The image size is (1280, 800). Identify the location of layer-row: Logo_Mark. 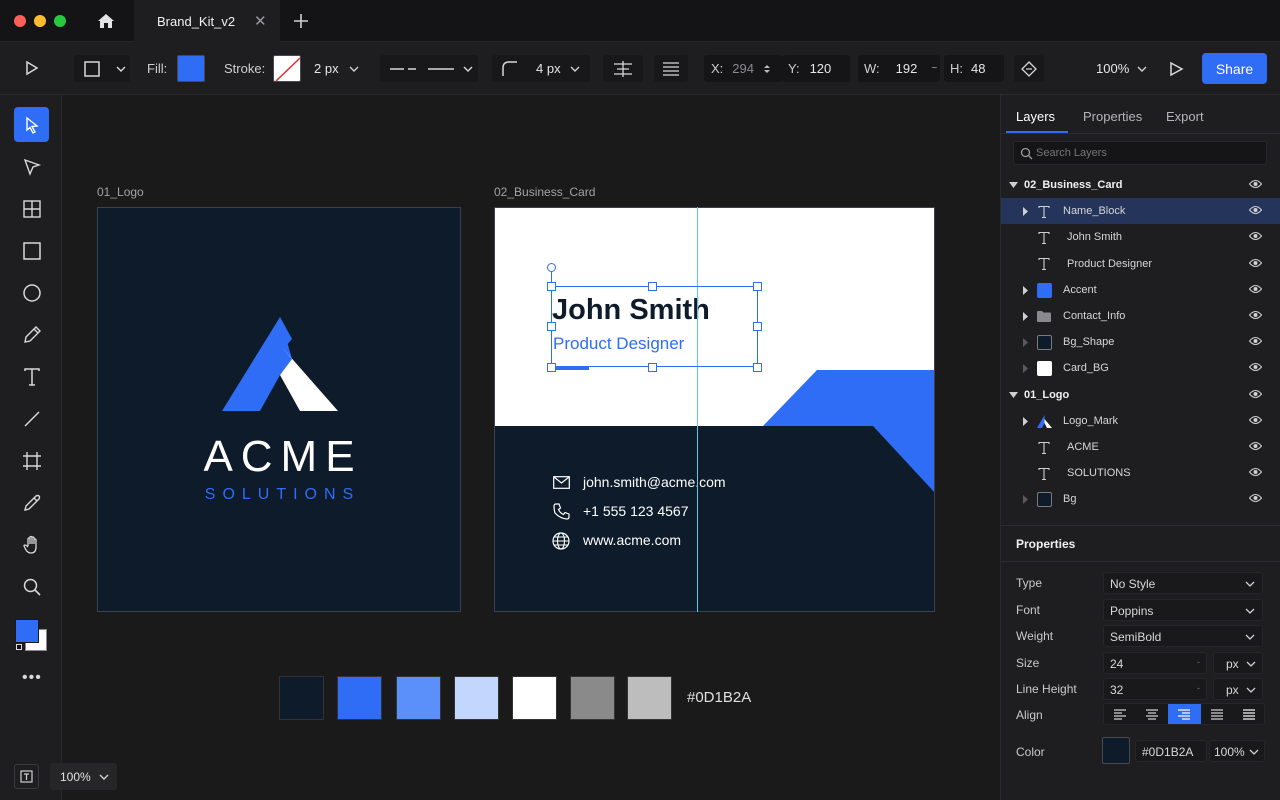
(1140, 421).